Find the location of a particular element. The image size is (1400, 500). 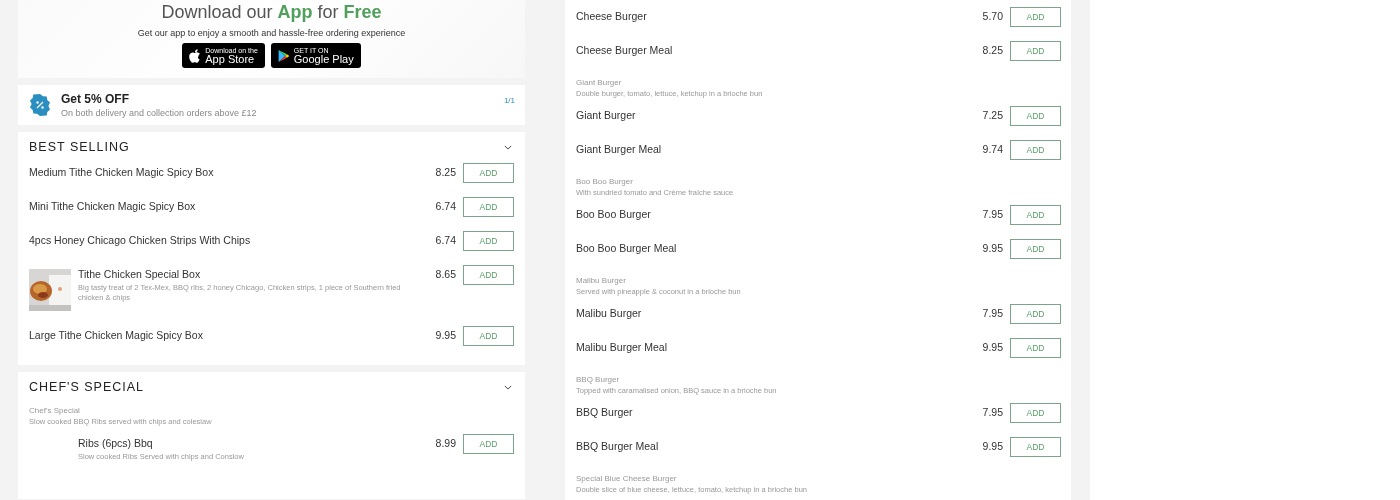

offer-counter: 1/1 is located at coordinates (509, 100).